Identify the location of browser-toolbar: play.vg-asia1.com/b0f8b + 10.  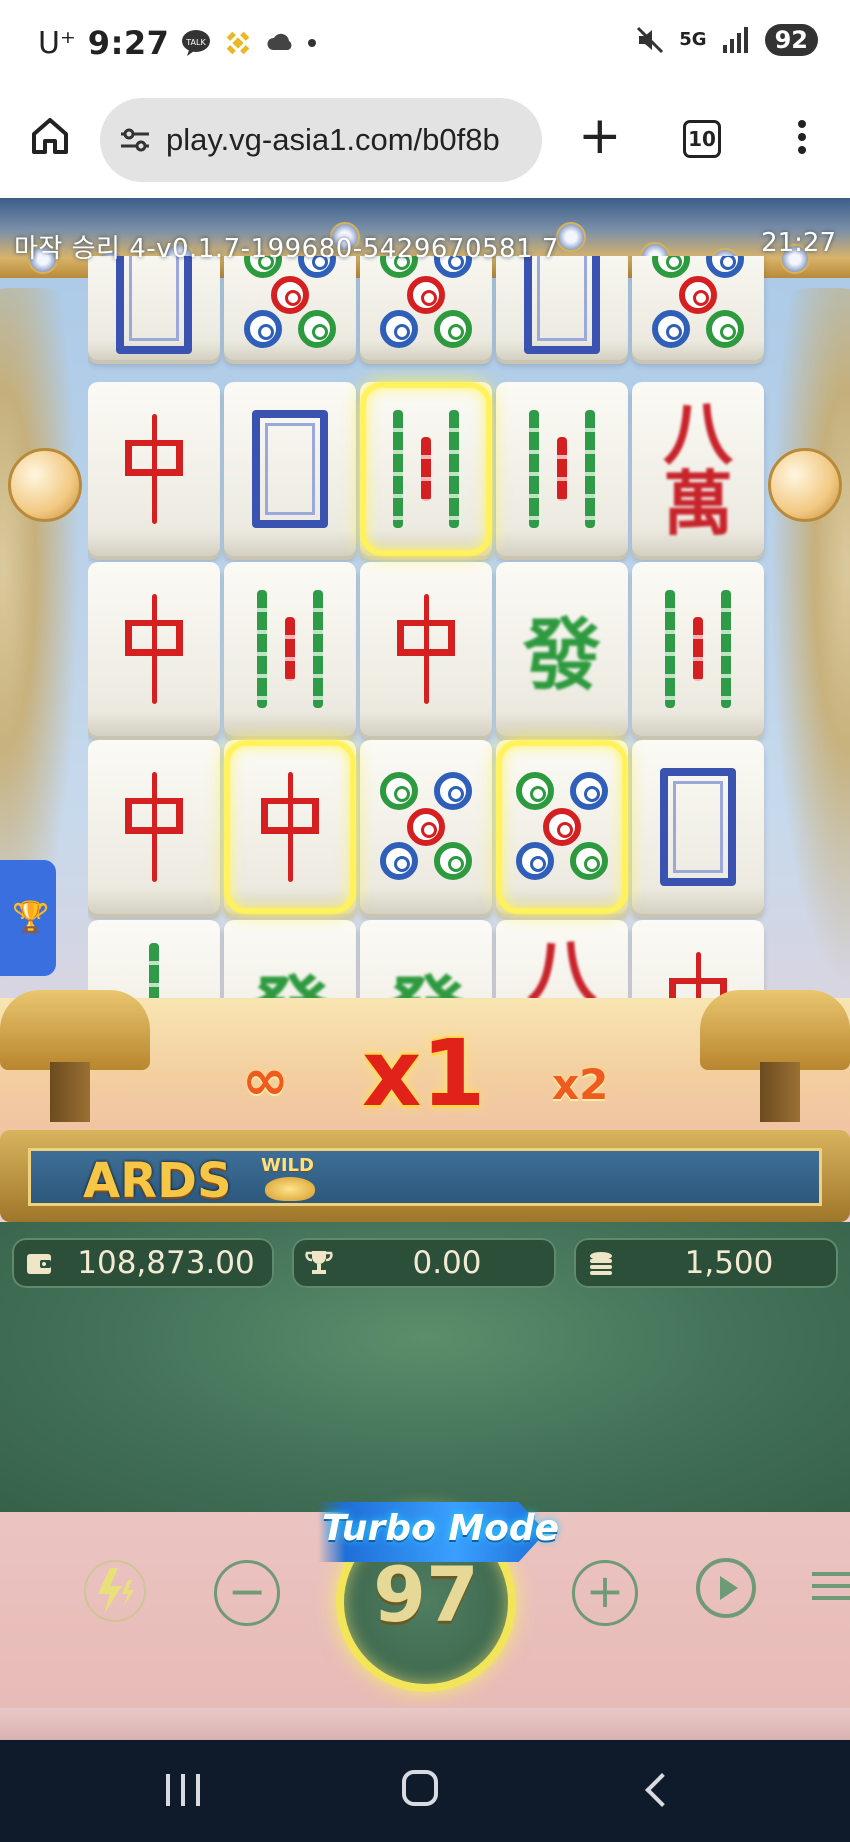
(425, 142).